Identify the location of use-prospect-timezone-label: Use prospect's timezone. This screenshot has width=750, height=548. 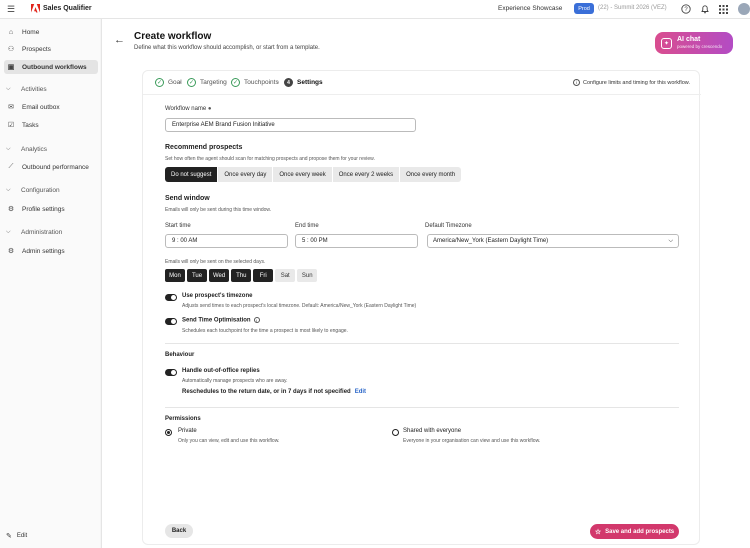
(217, 296).